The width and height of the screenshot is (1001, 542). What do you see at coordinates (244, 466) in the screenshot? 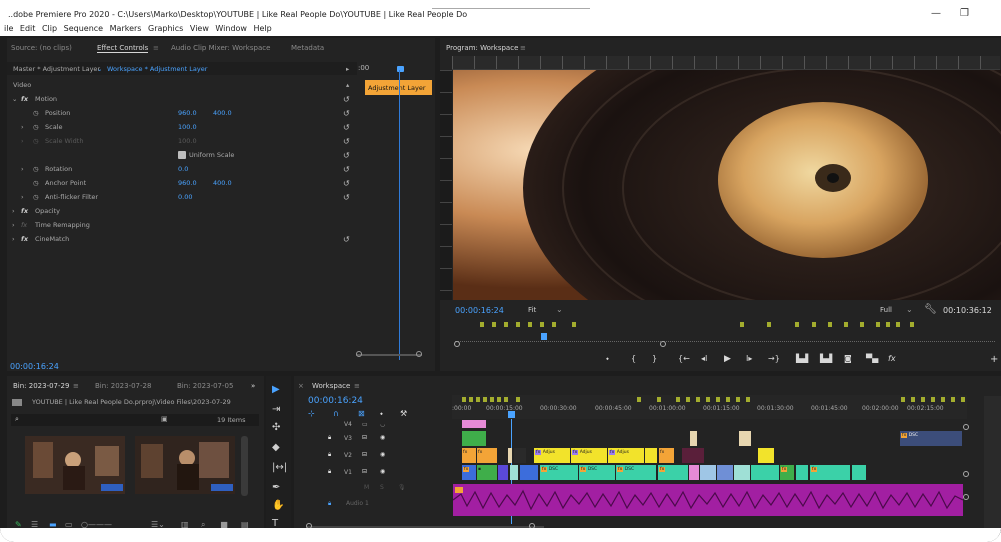
I see `bin-scrollbar` at bounding box center [244, 466].